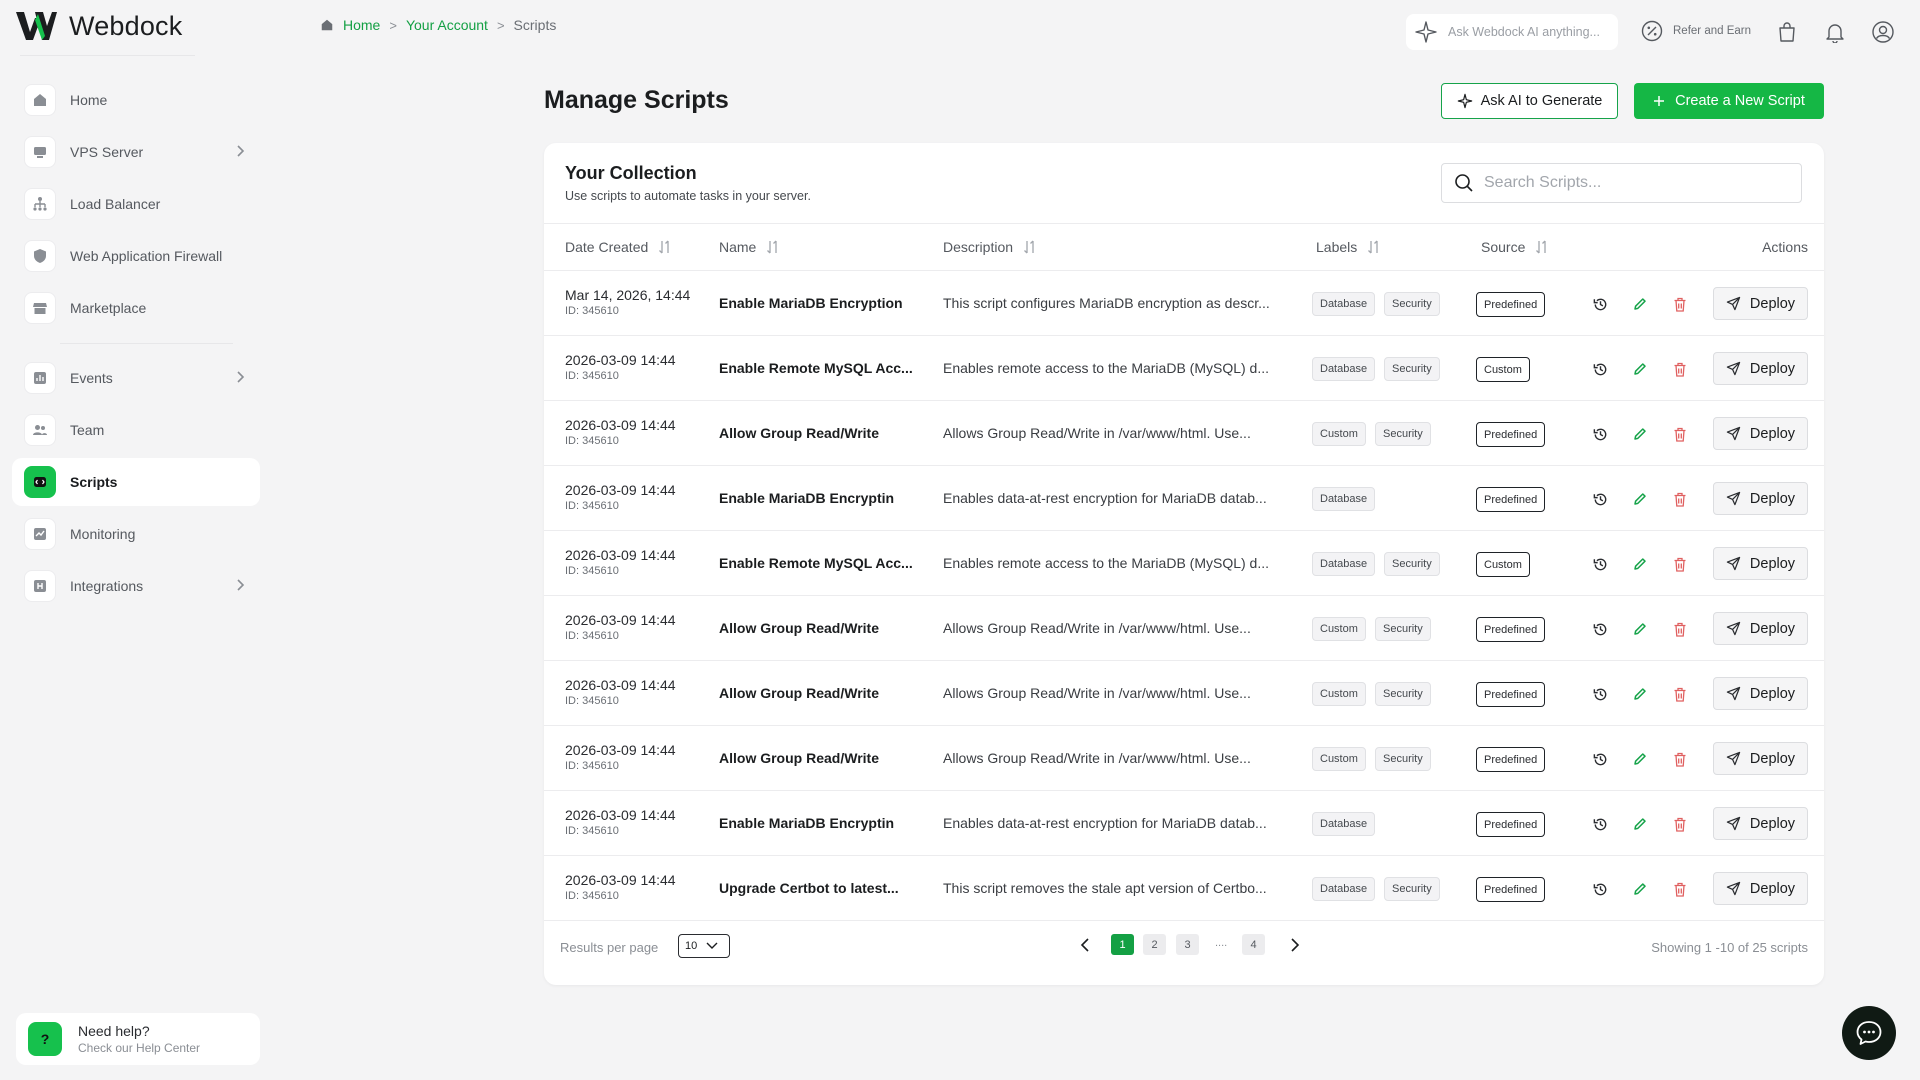 The width and height of the screenshot is (1920, 1080). What do you see at coordinates (1634, 183) in the screenshot?
I see `search-input` at bounding box center [1634, 183].